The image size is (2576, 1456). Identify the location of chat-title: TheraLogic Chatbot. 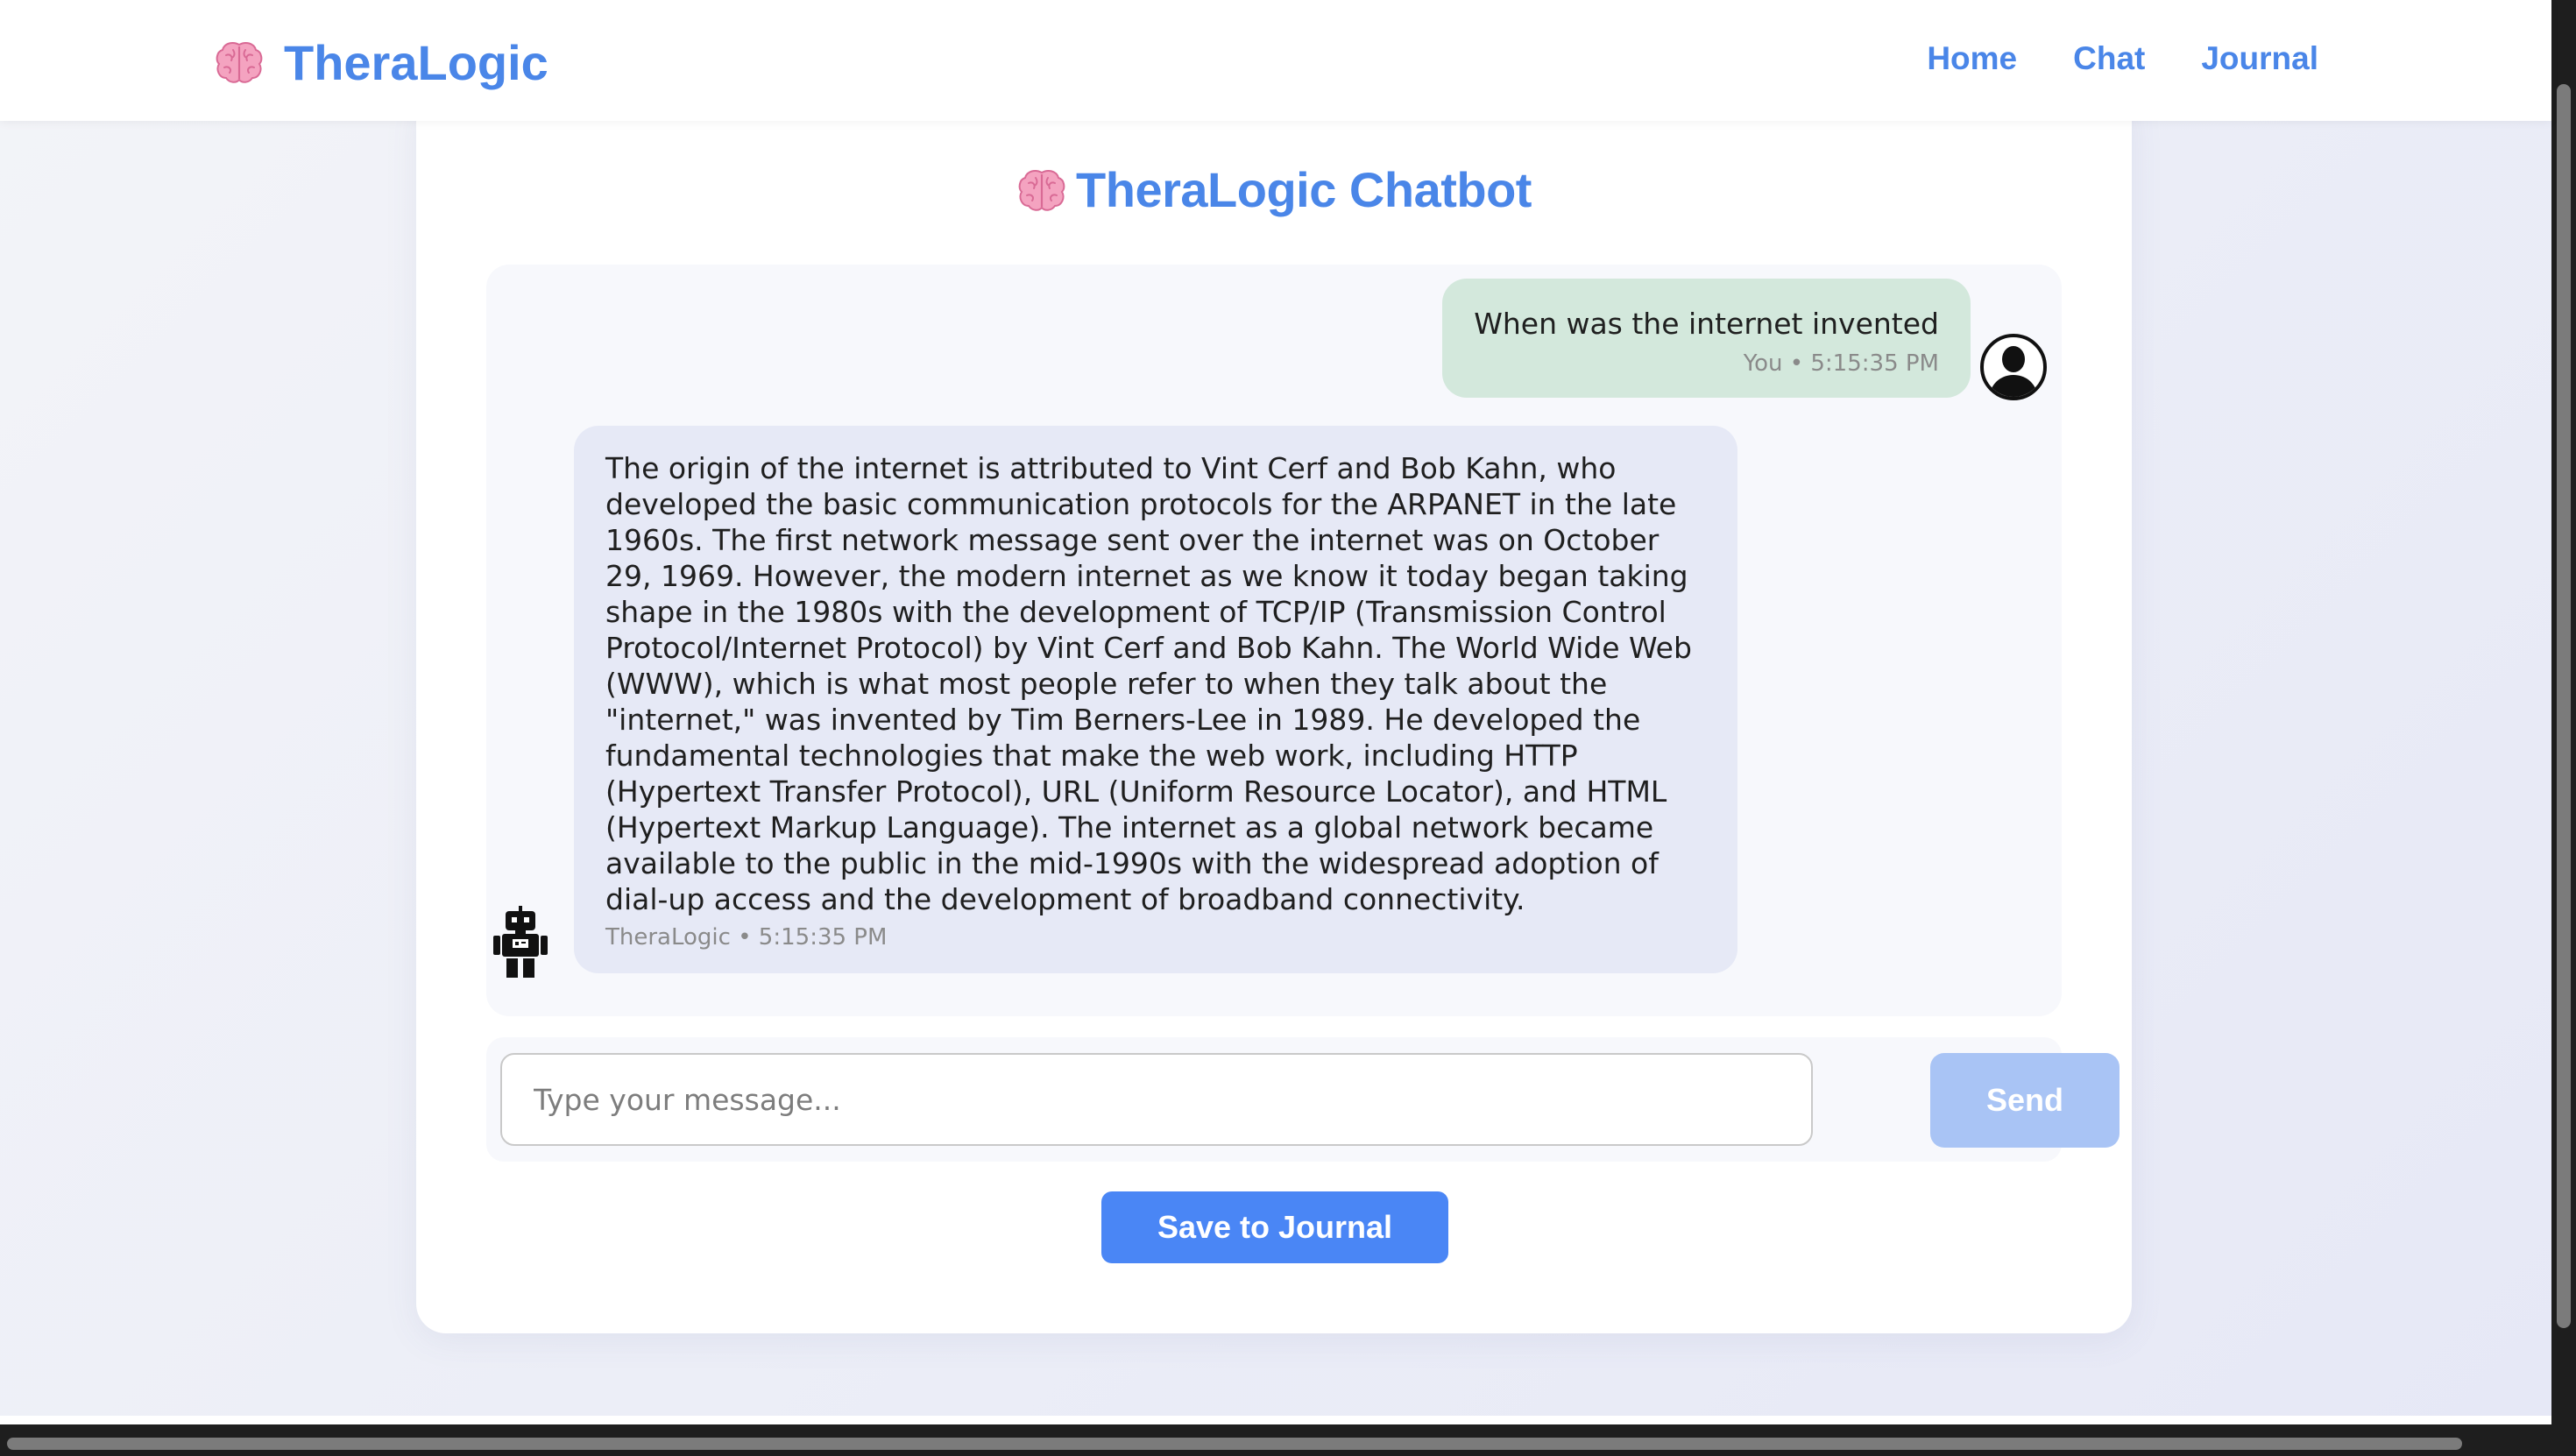
(1274, 189).